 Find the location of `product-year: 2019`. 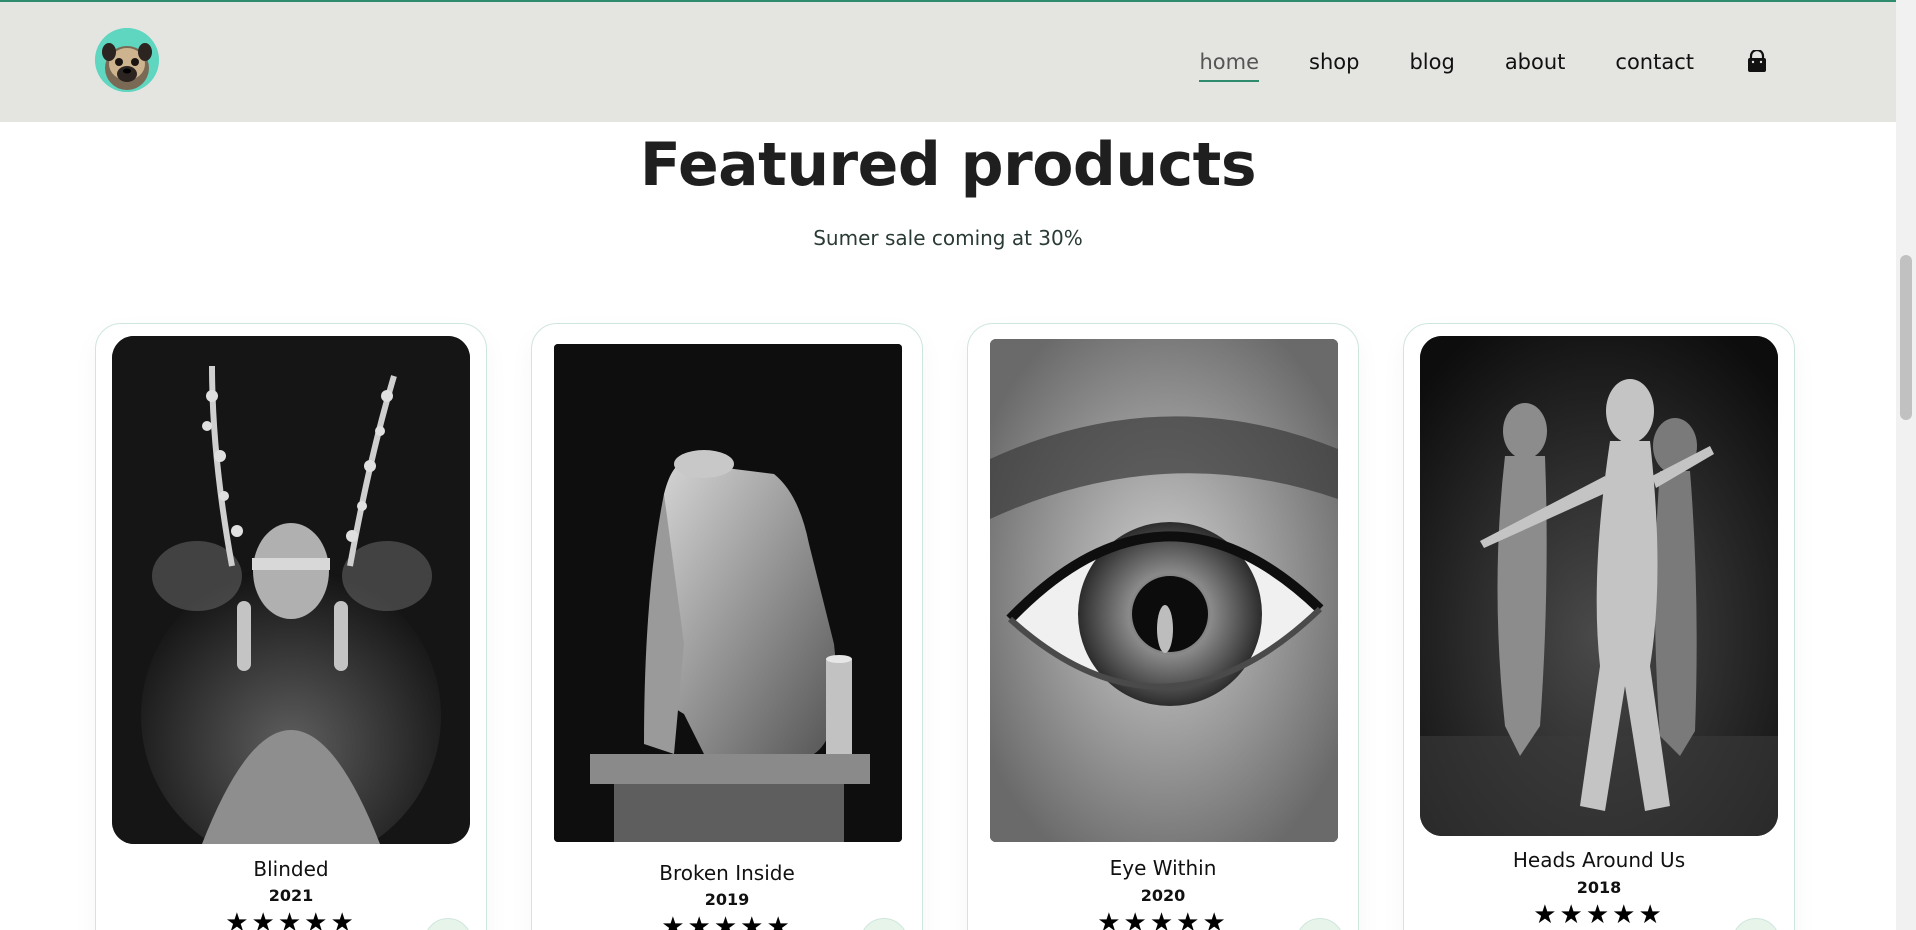

product-year: 2019 is located at coordinates (727, 899).